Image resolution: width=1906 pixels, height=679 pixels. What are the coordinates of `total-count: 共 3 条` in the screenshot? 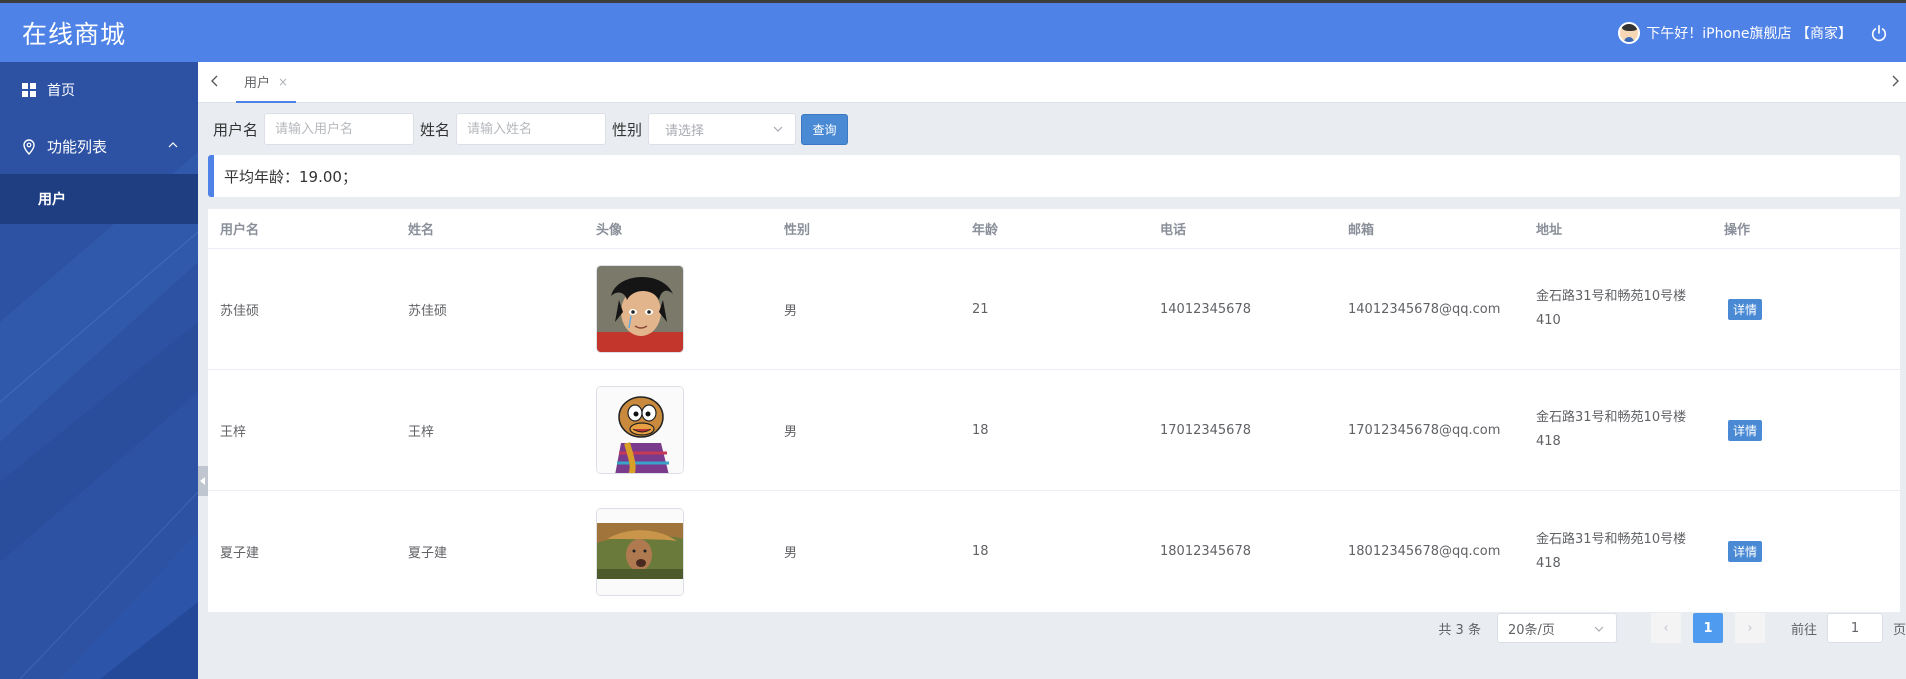 It's located at (1459, 630).